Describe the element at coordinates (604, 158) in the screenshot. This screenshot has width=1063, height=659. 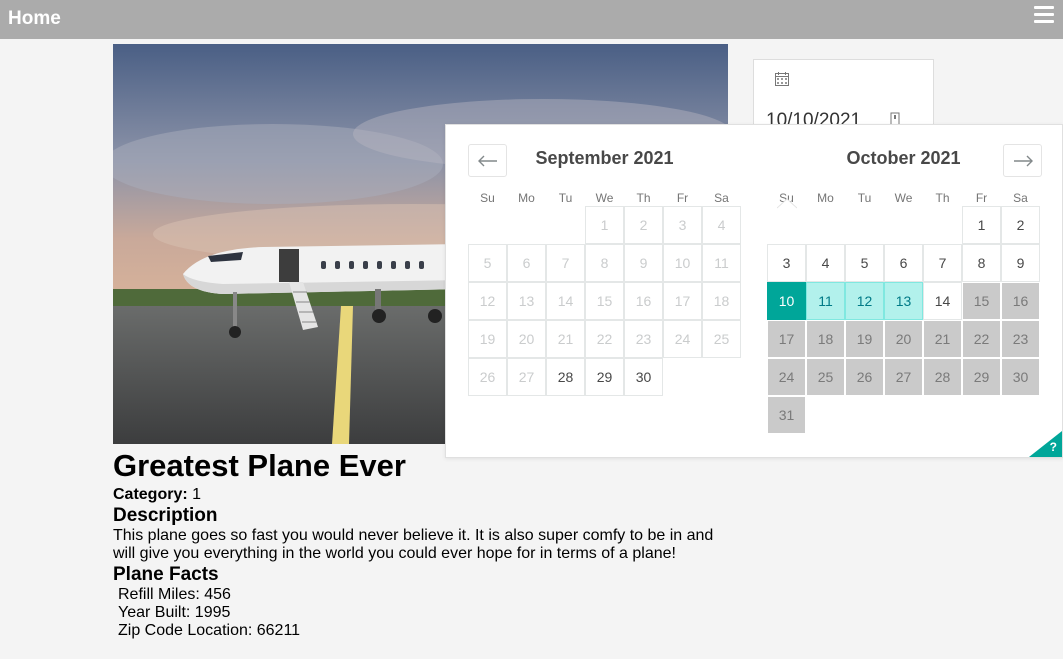
I see `month-title-september: September 2021` at that location.